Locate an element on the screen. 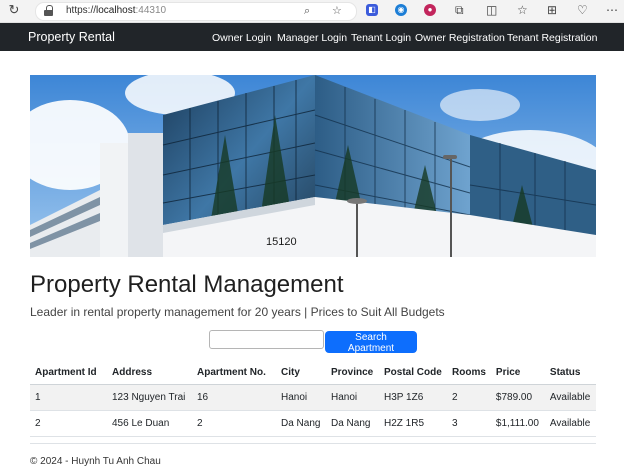 The height and width of the screenshot is (474, 624). footer-divider is located at coordinates (313, 443).